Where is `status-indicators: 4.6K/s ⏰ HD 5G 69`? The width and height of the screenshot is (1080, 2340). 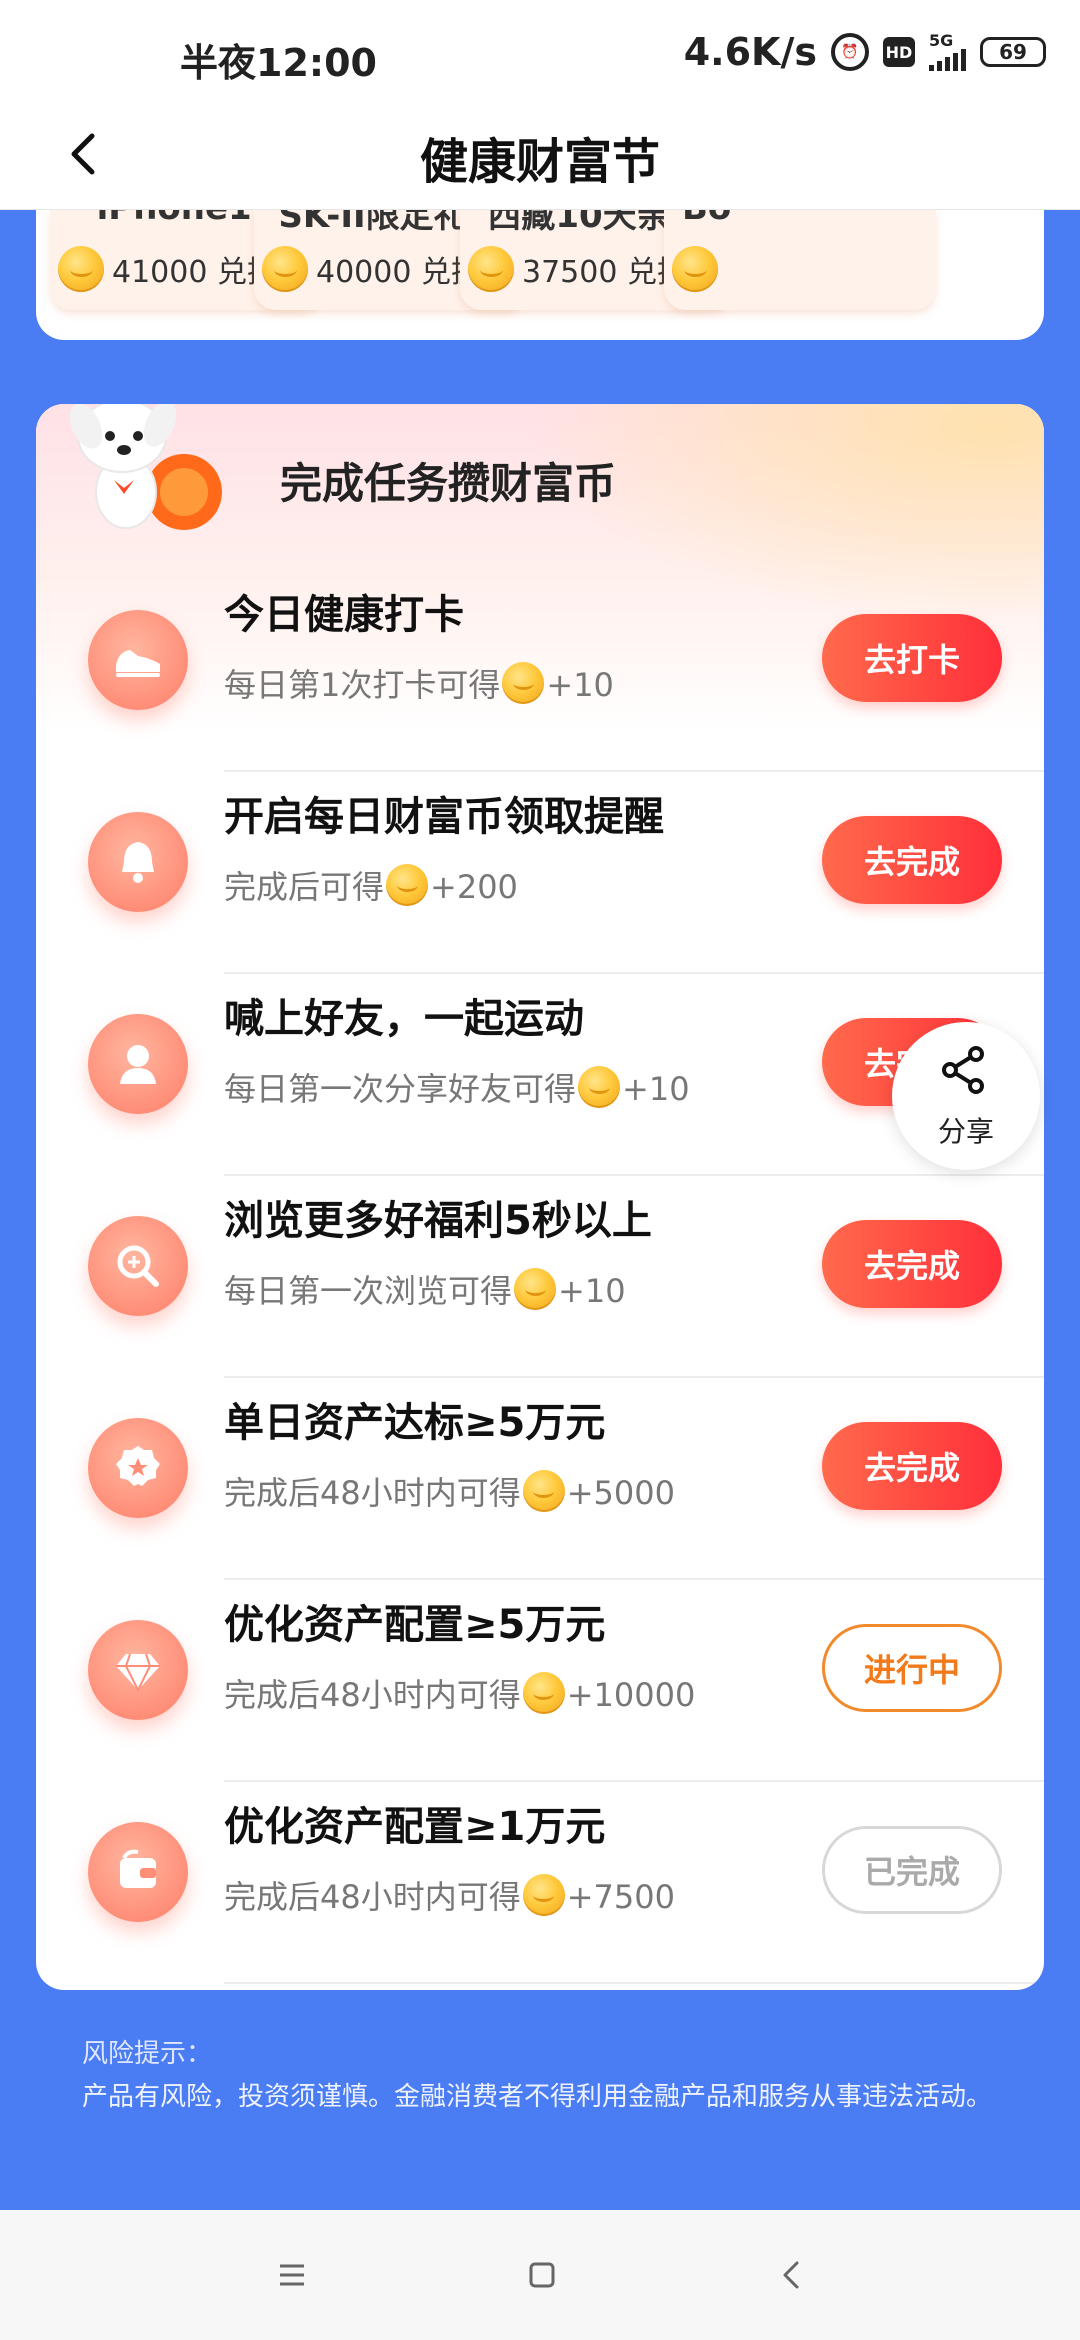 status-indicators: 4.6K/s ⏰ HD 5G 69 is located at coordinates (865, 52).